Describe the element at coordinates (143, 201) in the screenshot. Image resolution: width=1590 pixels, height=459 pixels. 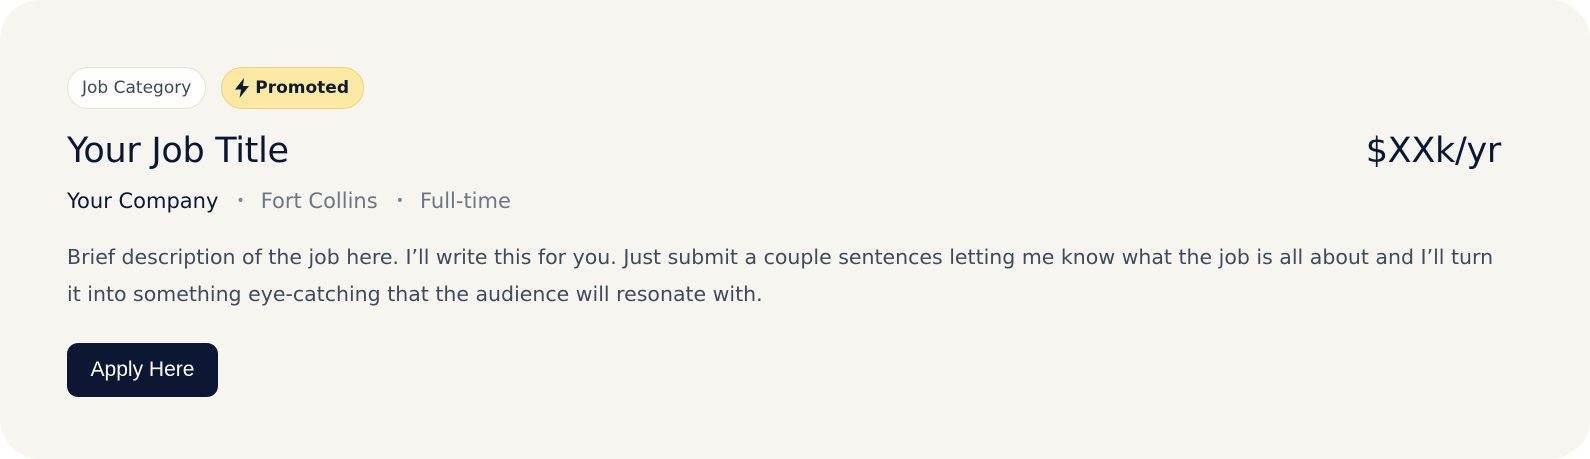
I see `company-name: Your Company` at that location.